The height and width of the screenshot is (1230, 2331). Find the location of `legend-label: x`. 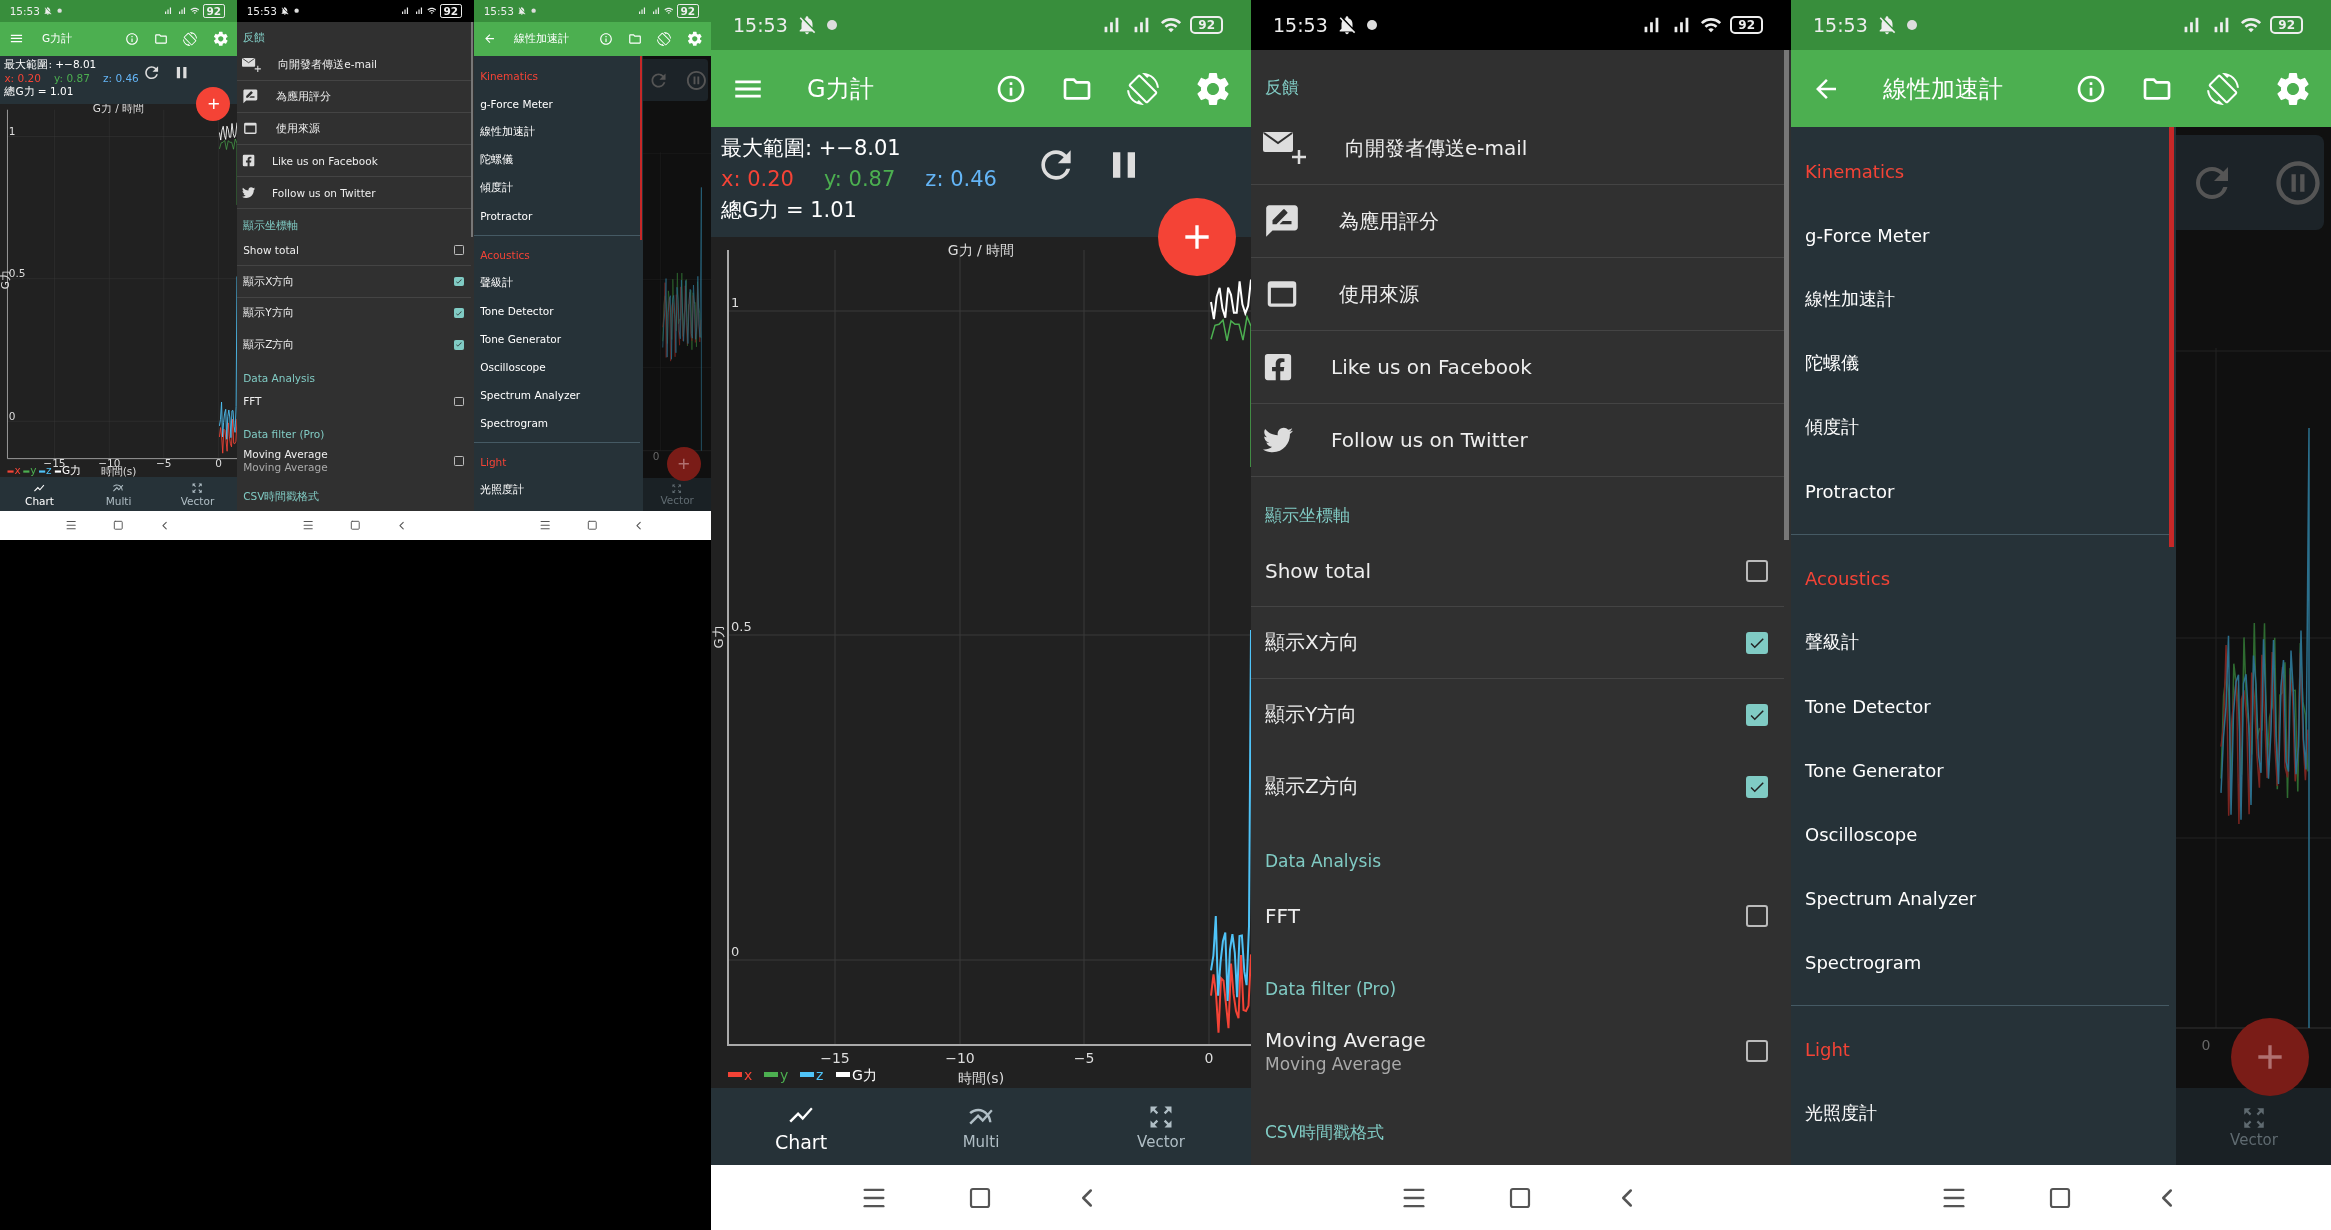

legend-label: x is located at coordinates (17, 469).